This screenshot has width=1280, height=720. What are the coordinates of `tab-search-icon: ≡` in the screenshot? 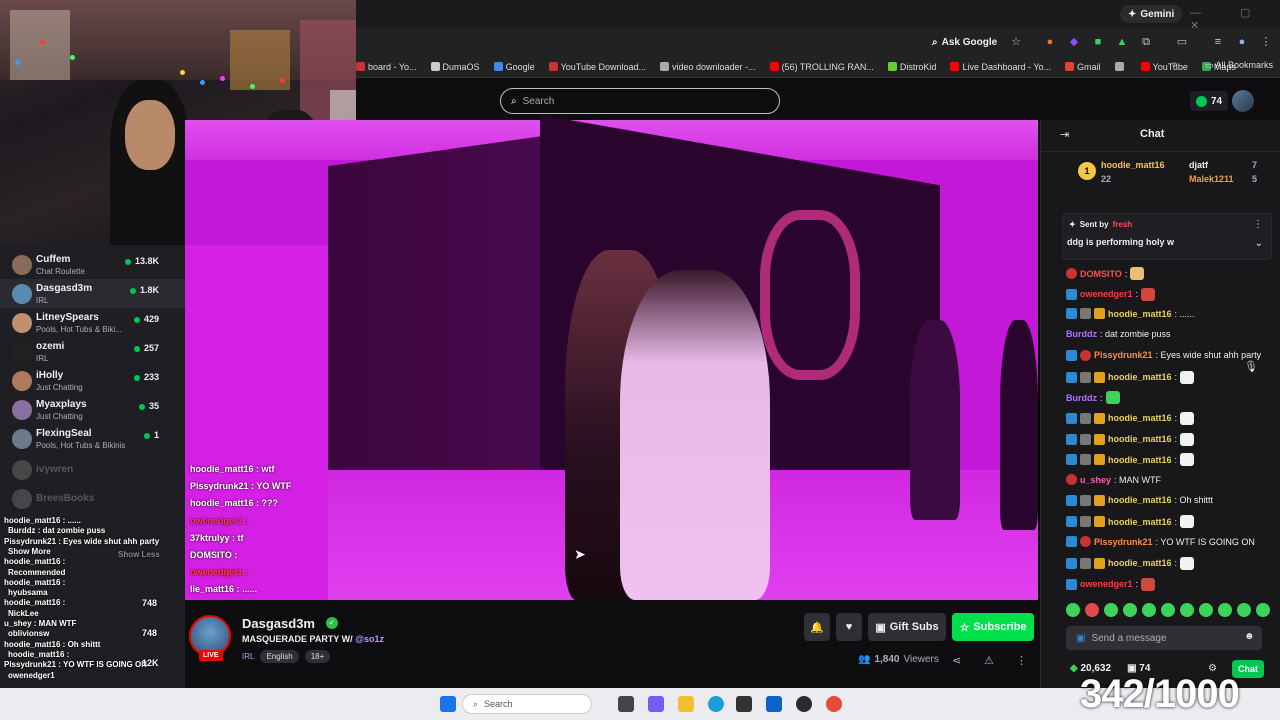 It's located at (1218, 42).